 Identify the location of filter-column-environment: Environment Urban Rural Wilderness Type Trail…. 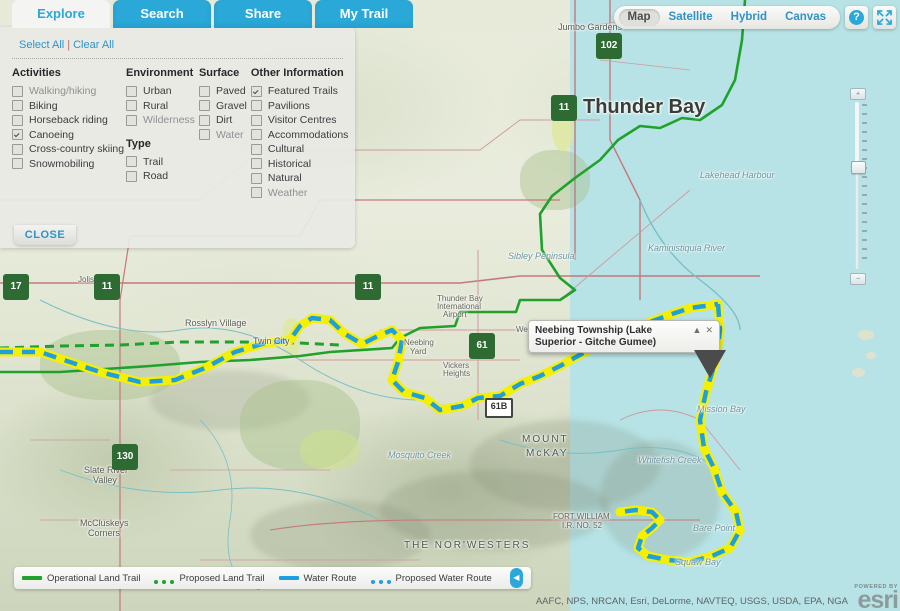
(160, 133).